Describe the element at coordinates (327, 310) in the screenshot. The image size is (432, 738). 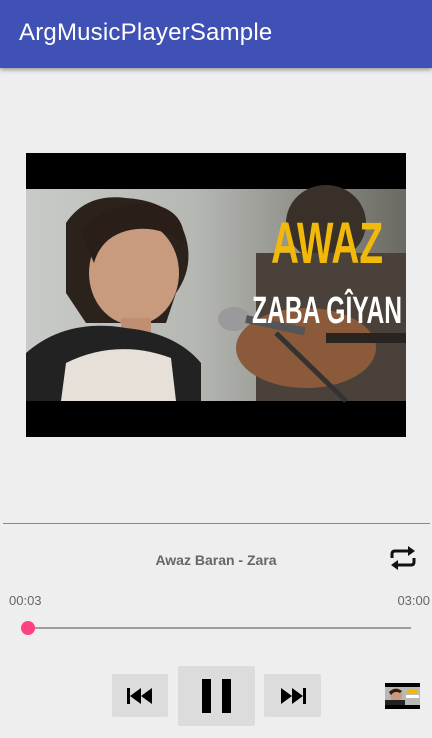
I see `artwork-subtitle: ZABA GÎYAN` at that location.